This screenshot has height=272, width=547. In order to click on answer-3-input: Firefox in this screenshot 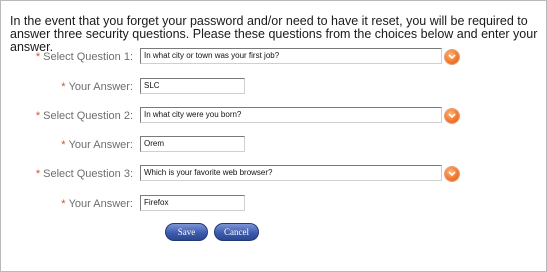, I will do `click(192, 203)`.